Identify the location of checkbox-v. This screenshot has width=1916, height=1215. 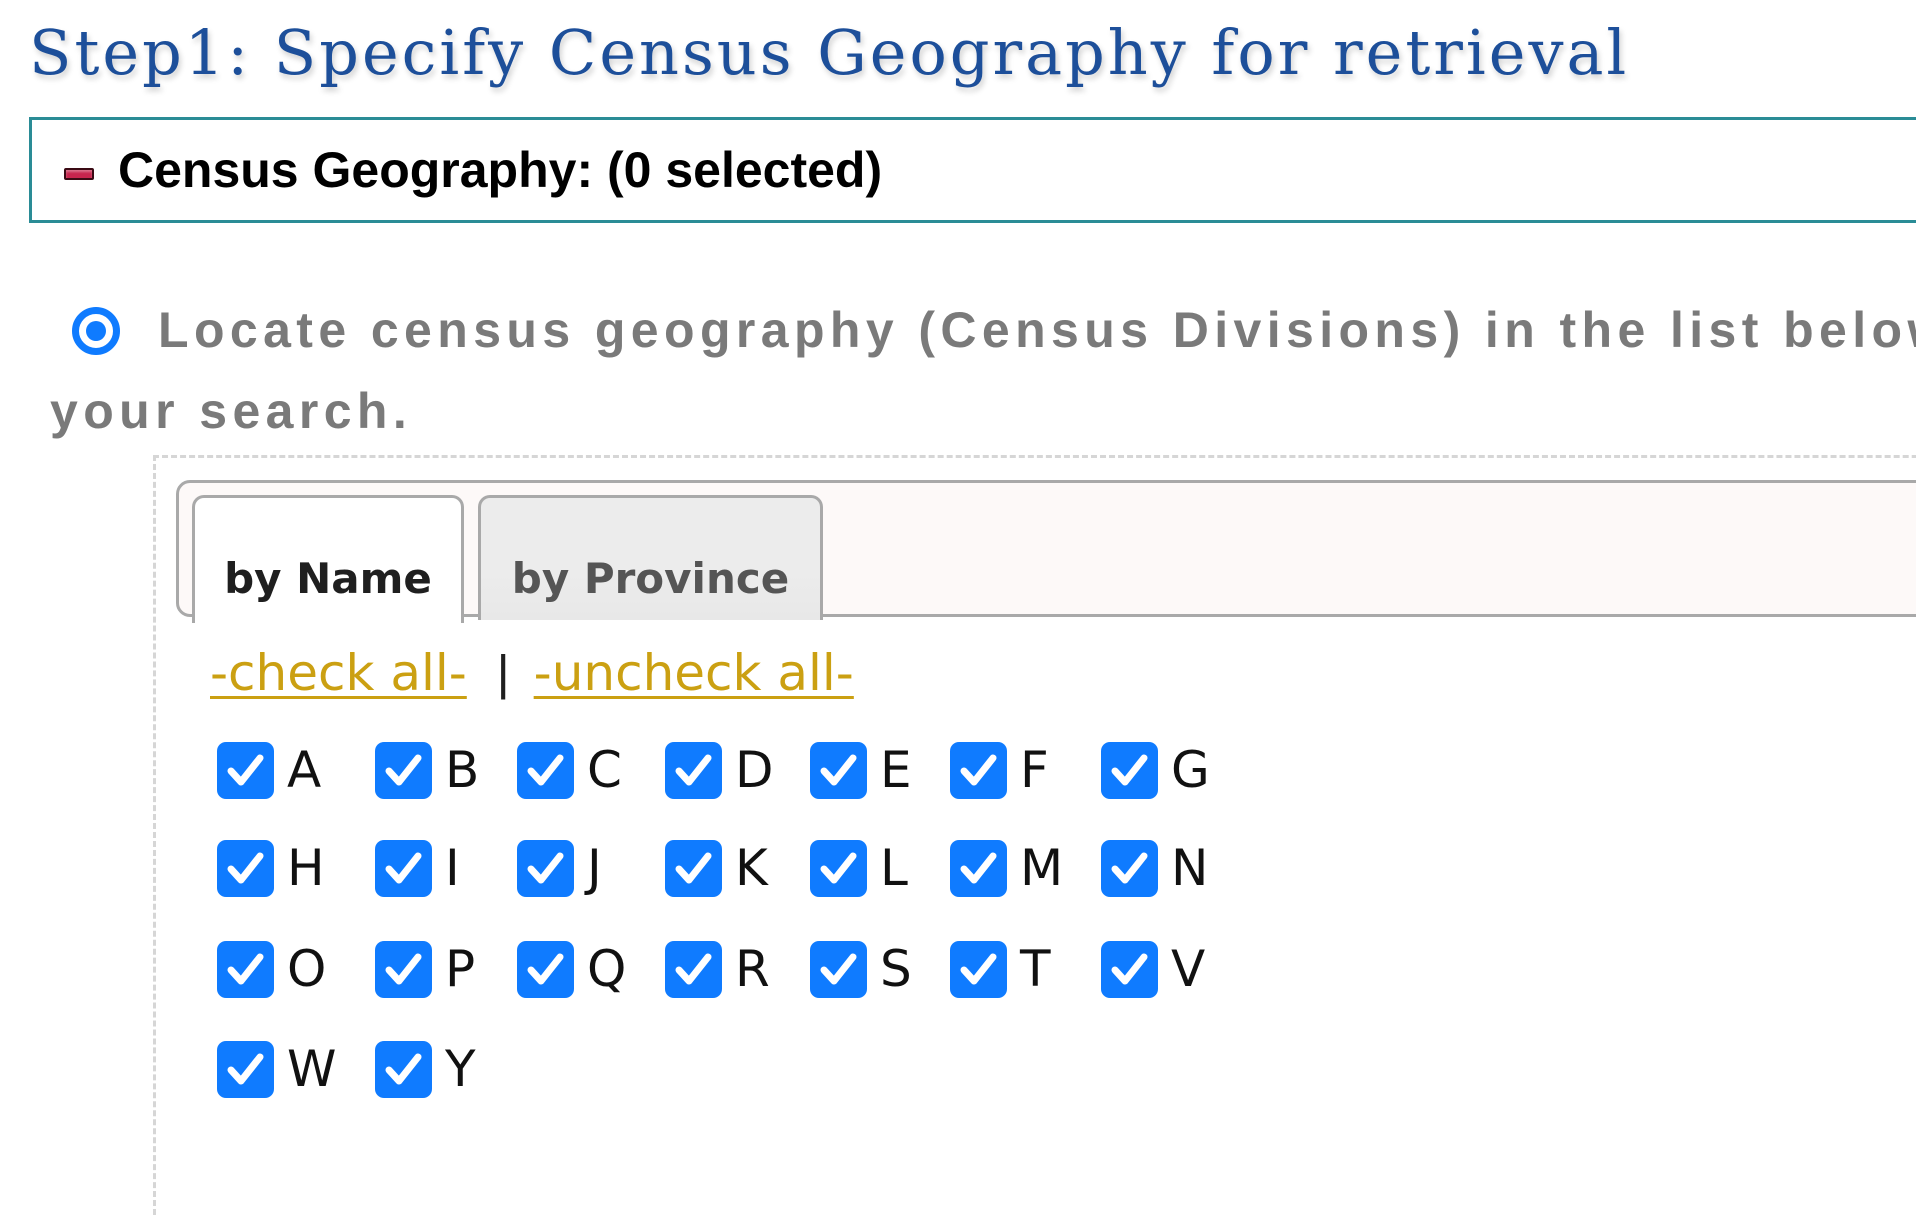
(1129, 969).